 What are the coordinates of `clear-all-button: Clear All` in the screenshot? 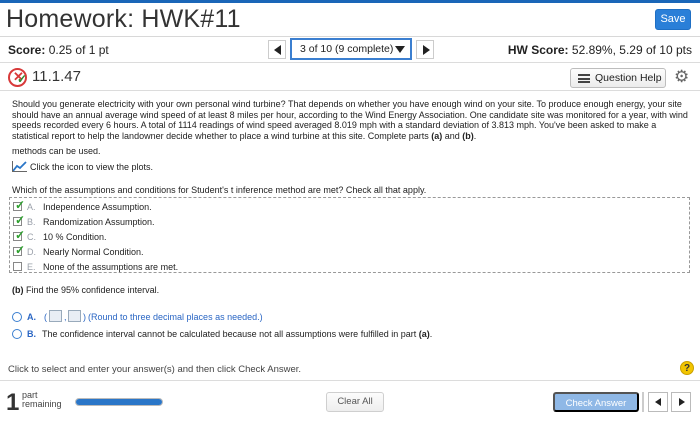 It's located at (355, 402).